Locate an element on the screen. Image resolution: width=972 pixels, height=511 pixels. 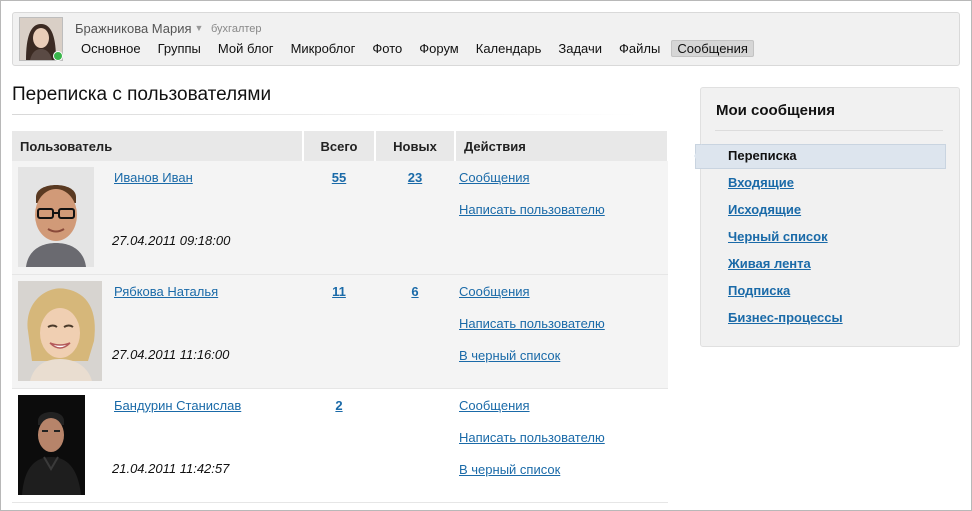
total-count-link: 55 is located at coordinates (339, 177).